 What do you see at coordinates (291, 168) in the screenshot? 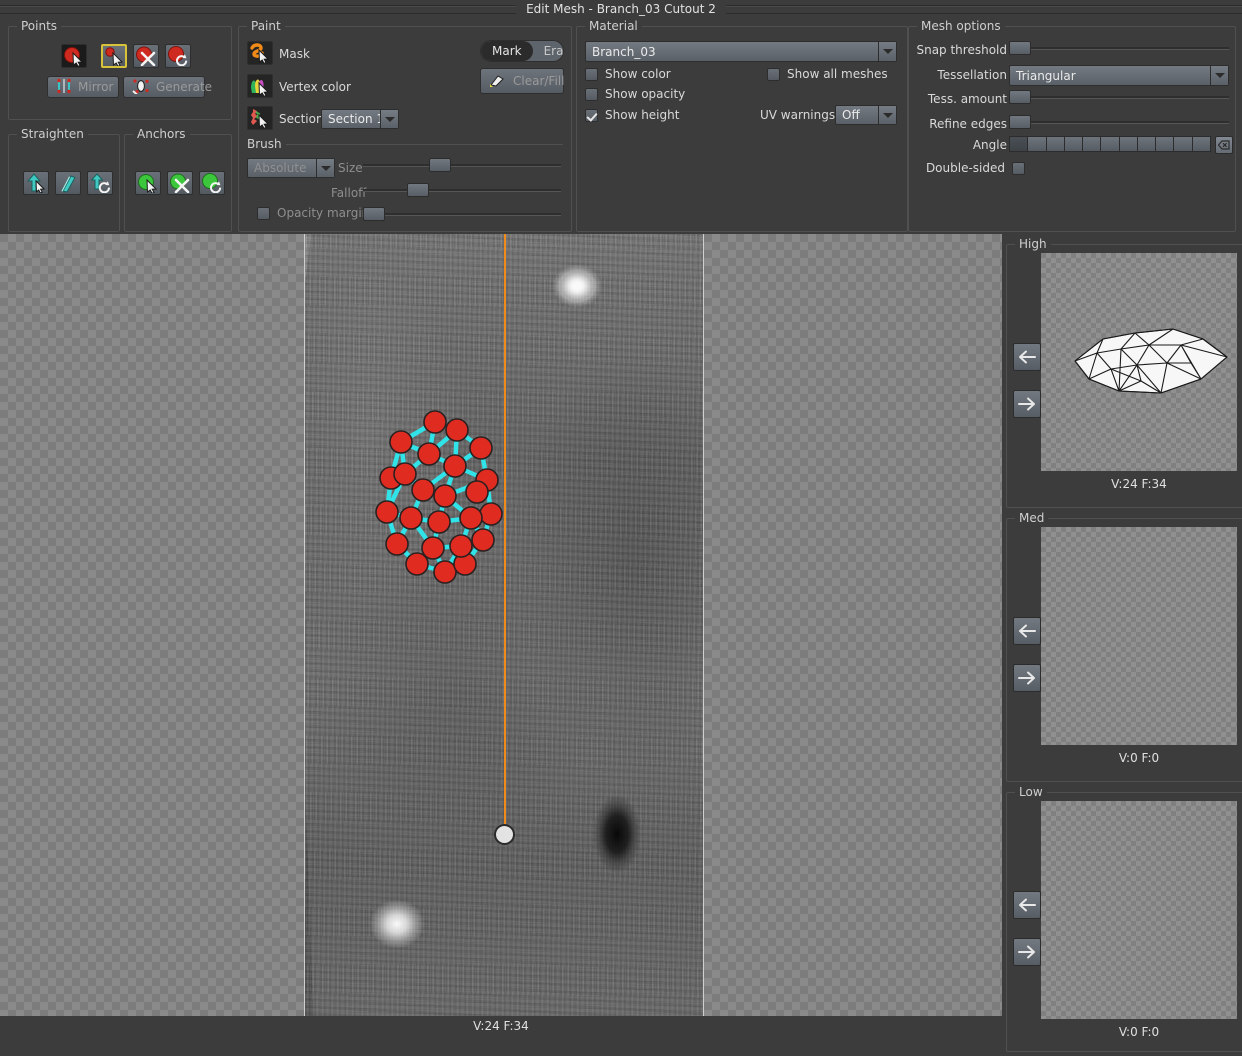
I see `brush-mode-select: Absolute` at bounding box center [291, 168].